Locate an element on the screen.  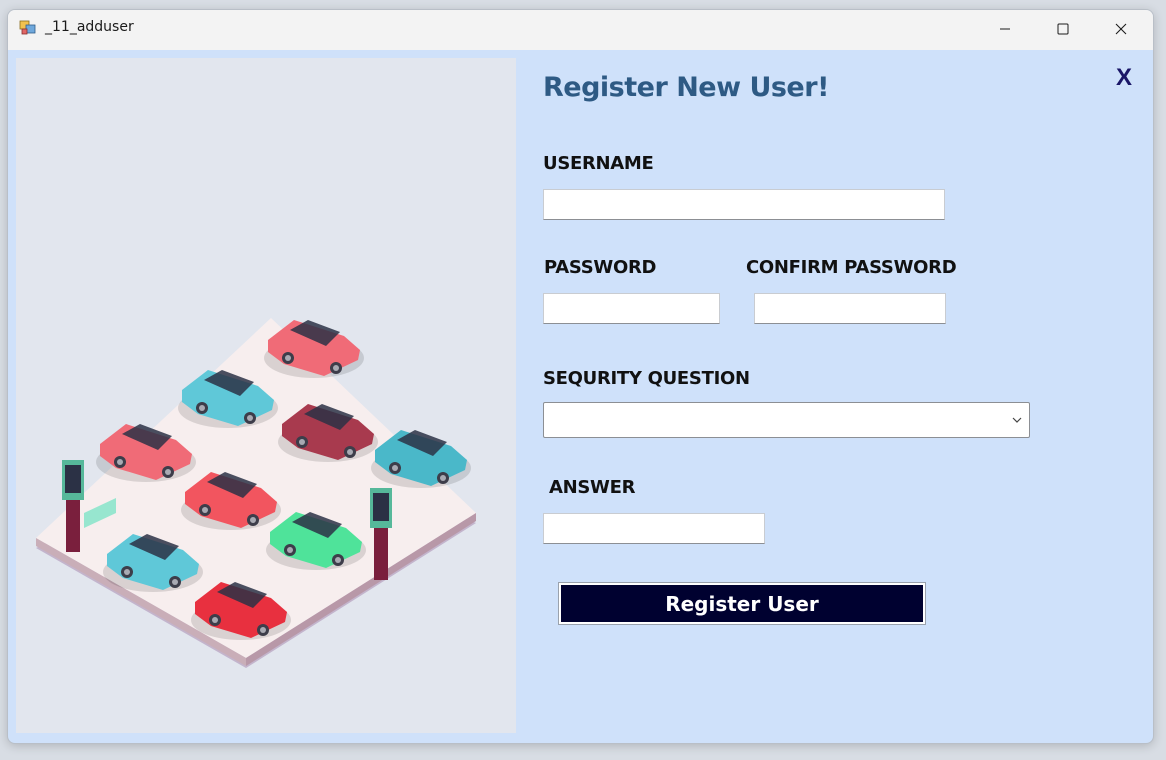
username-label: USERNAME is located at coordinates (598, 163).